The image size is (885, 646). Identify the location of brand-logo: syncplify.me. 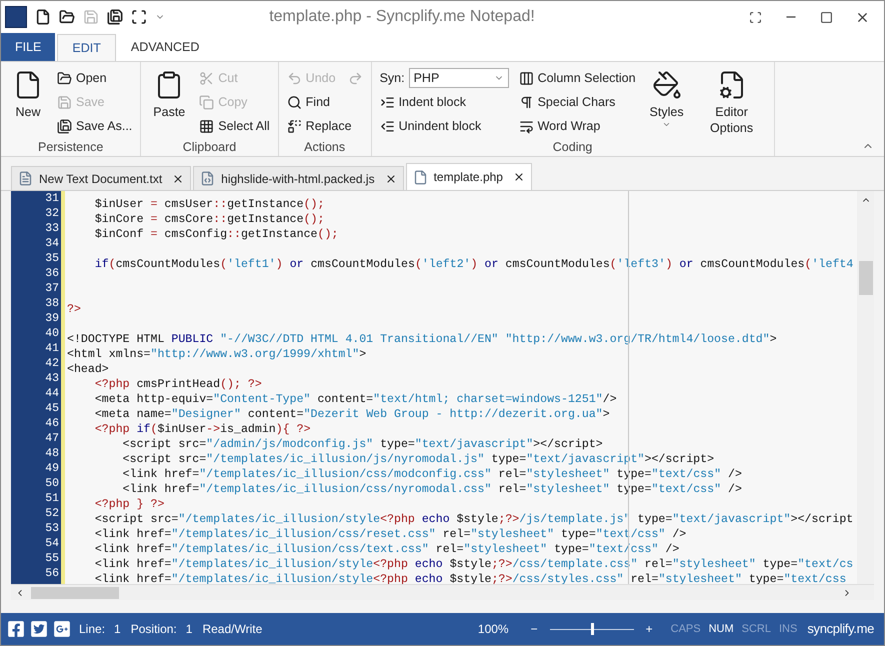
(840, 629).